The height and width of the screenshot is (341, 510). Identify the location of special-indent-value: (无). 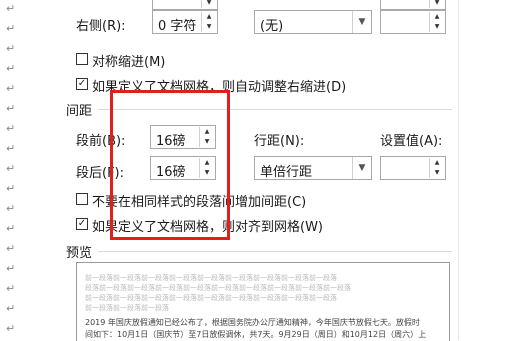
(272, 26).